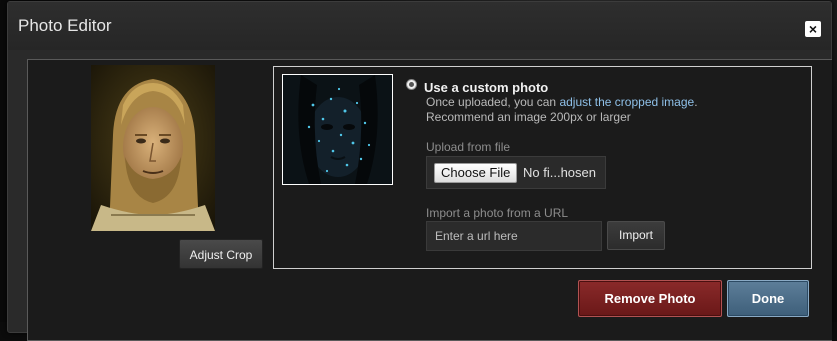  What do you see at coordinates (497, 213) in the screenshot?
I see `import-url-label: Import a photo from a URL` at bounding box center [497, 213].